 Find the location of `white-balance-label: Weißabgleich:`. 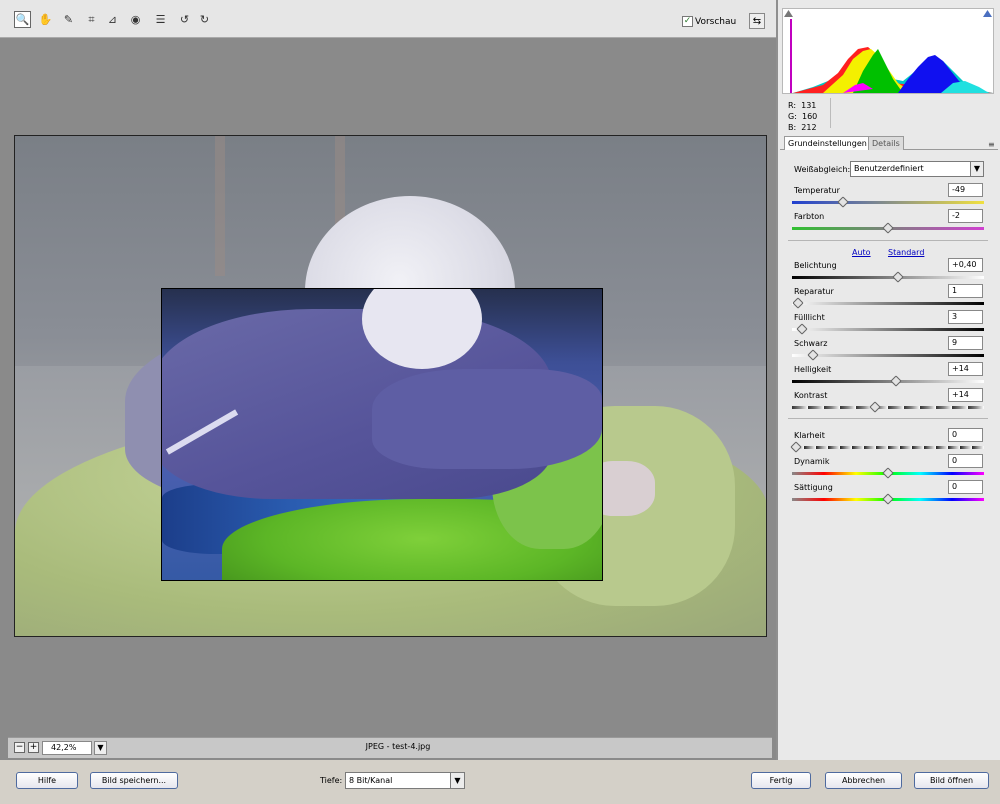

white-balance-label: Weißabgleich: is located at coordinates (822, 169).